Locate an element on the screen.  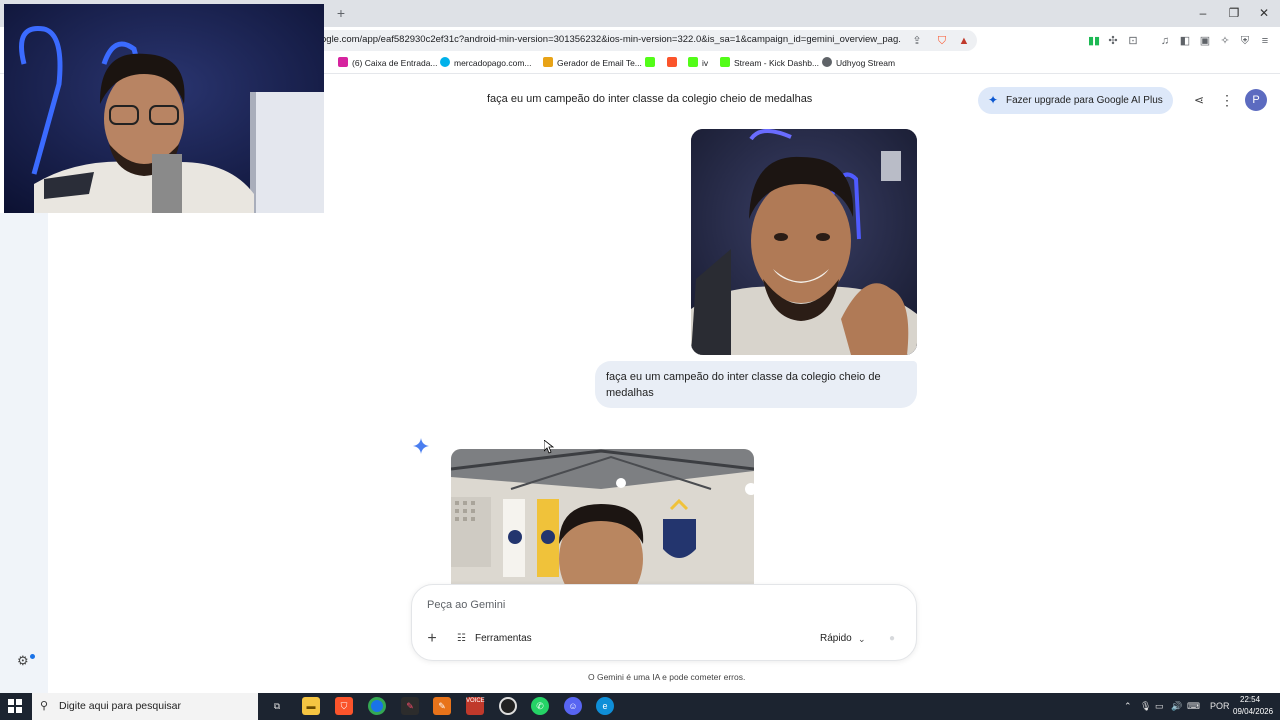
whatsapp-icon: ✆ is located at coordinates (540, 706).